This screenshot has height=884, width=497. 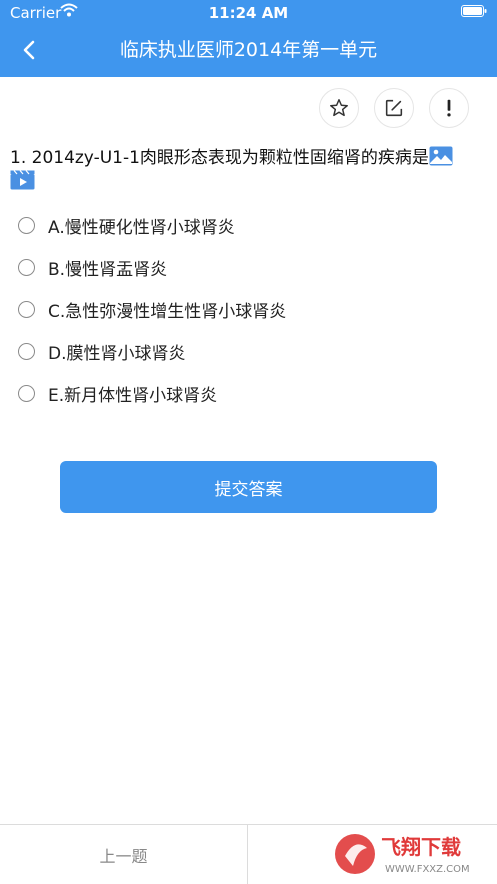 What do you see at coordinates (133, 395) in the screenshot?
I see `option-label: E.新月体性肾小球肾炎` at bounding box center [133, 395].